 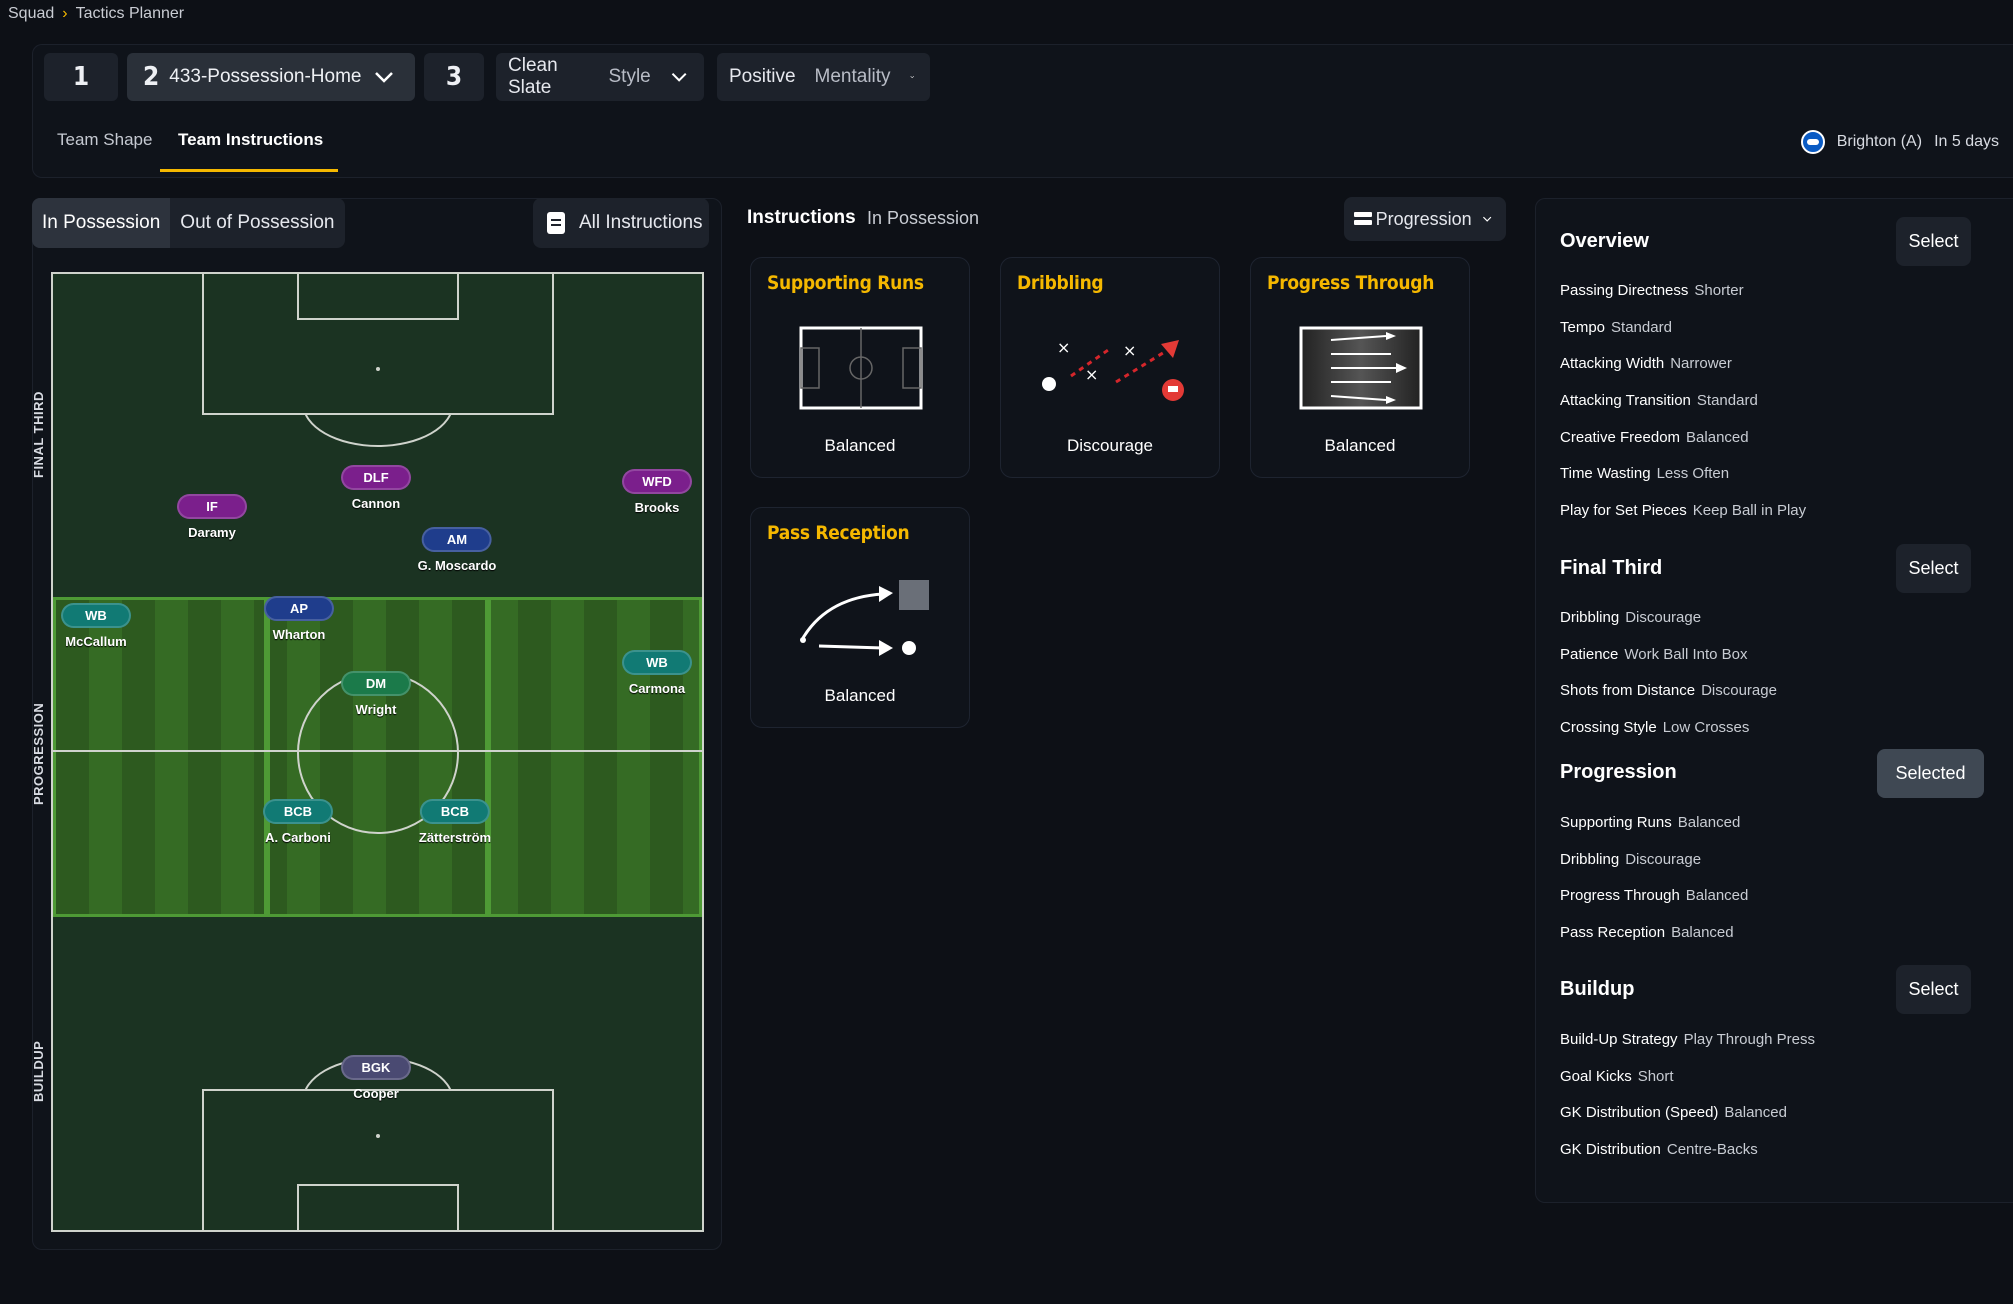 I want to click on player-name: G. Moscardo, so click(x=457, y=565).